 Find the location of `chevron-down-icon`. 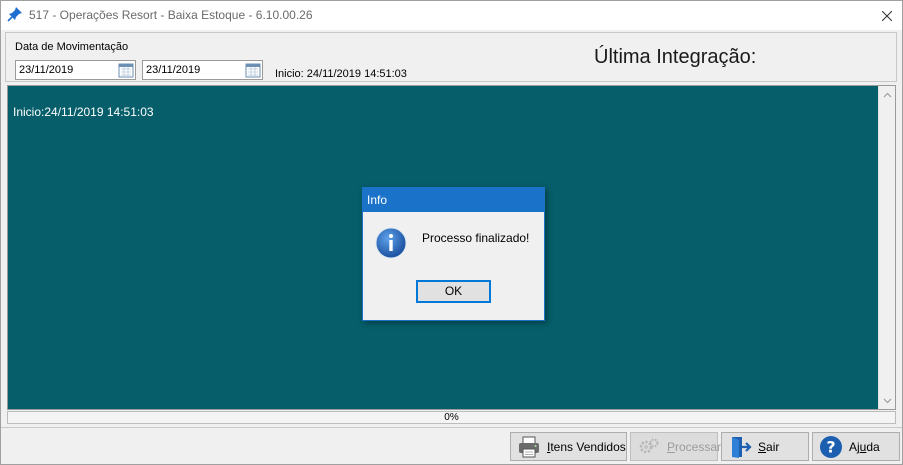

chevron-down-icon is located at coordinates (887, 400).